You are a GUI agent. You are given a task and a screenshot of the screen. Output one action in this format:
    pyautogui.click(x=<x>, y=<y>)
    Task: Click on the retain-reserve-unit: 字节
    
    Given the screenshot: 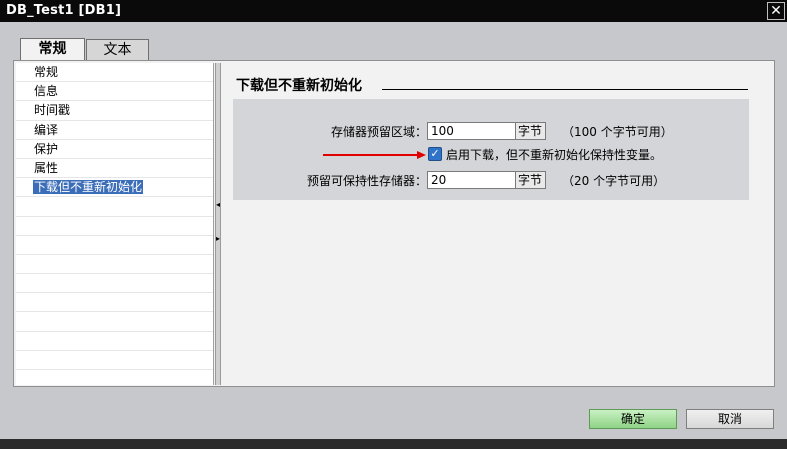 What is the action you would take?
    pyautogui.click(x=531, y=180)
    